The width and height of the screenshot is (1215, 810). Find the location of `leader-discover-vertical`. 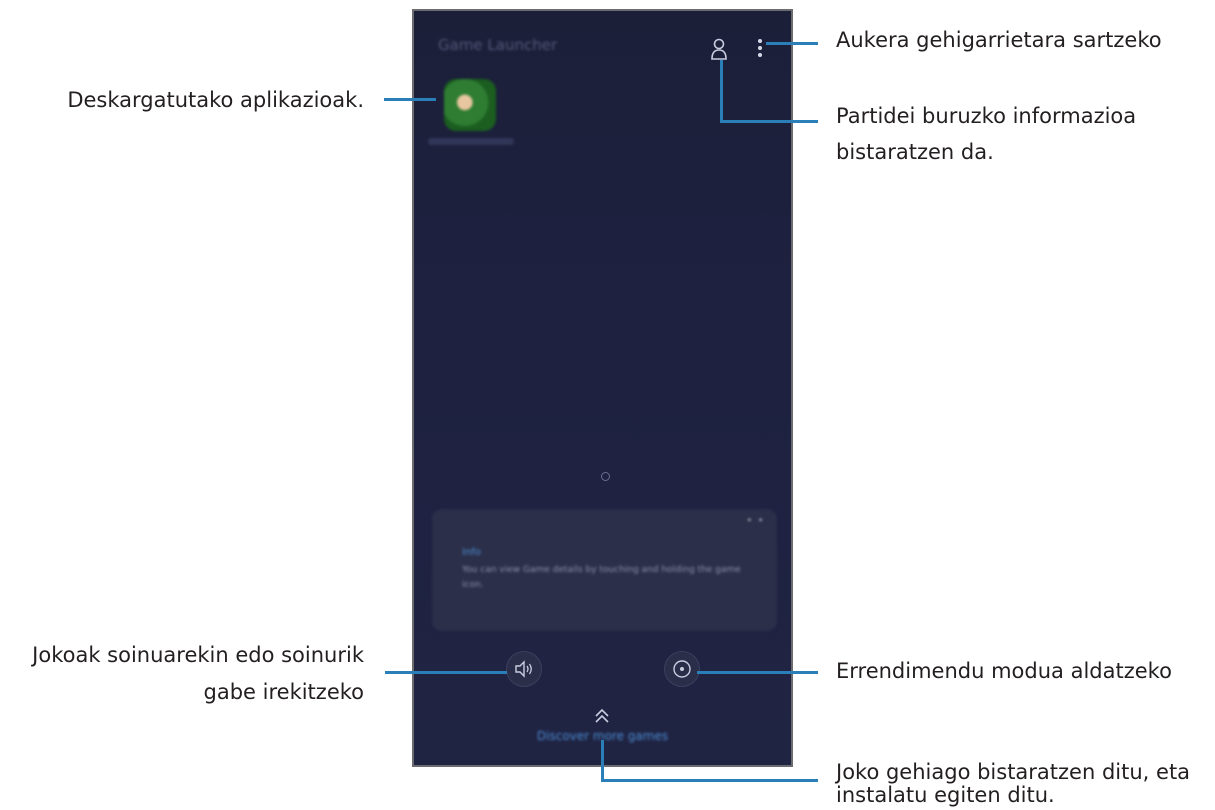

leader-discover-vertical is located at coordinates (602, 761).